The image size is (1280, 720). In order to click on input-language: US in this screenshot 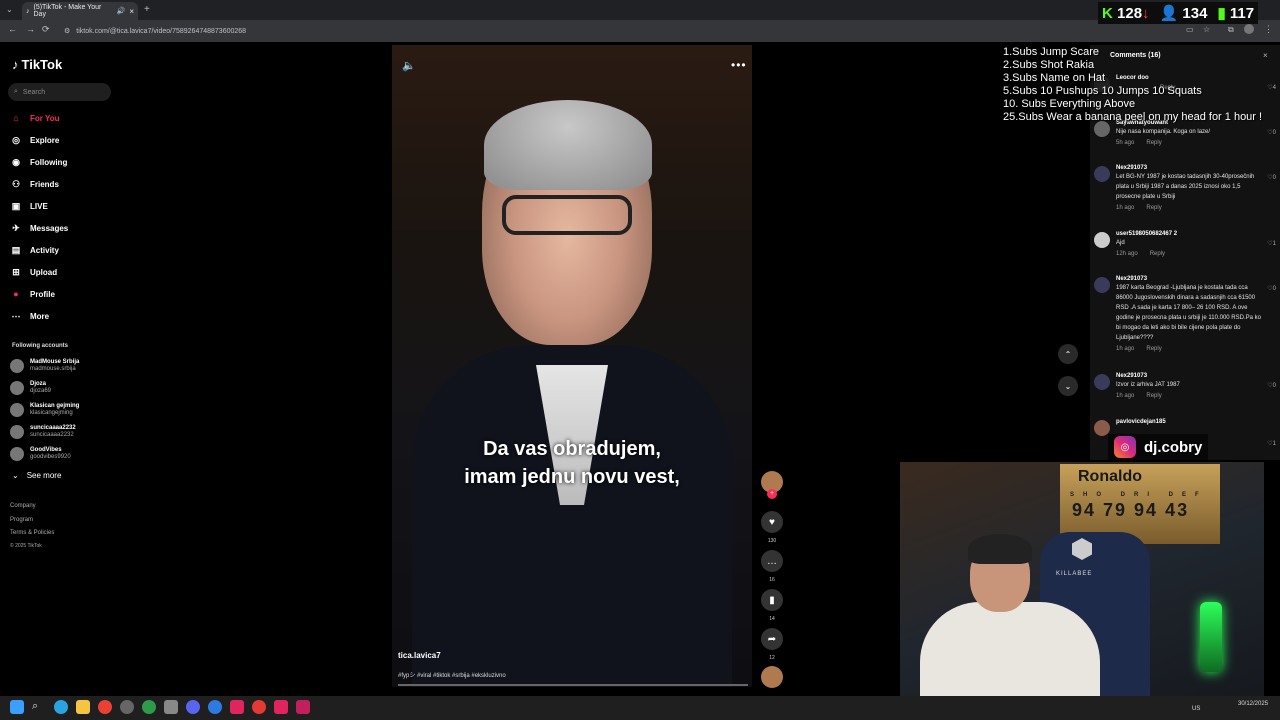, I will do `click(1196, 709)`.